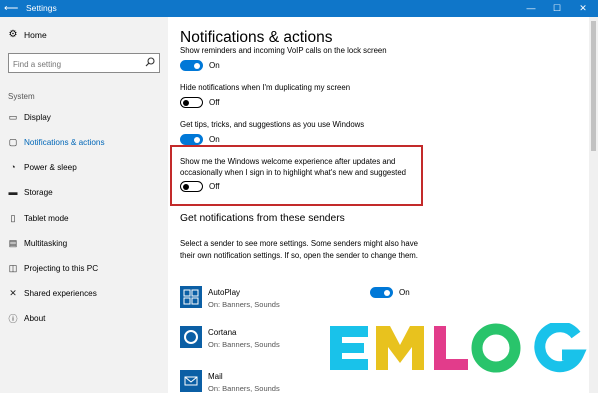  Describe the element at coordinates (496, 348) in the screenshot. I see `watermark-letter-o` at that location.